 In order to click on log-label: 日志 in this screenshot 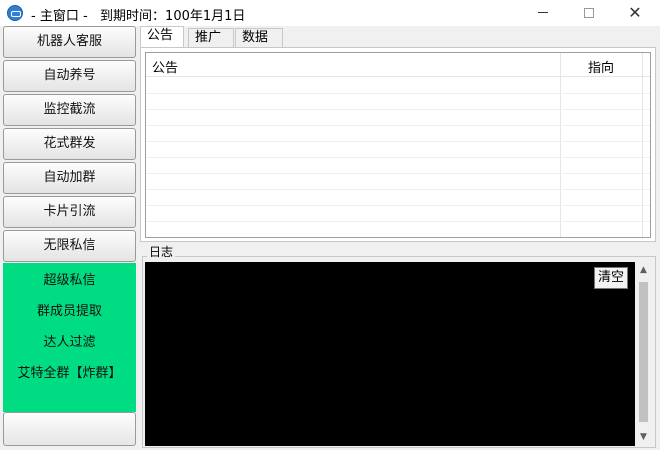, I will do `click(161, 251)`.